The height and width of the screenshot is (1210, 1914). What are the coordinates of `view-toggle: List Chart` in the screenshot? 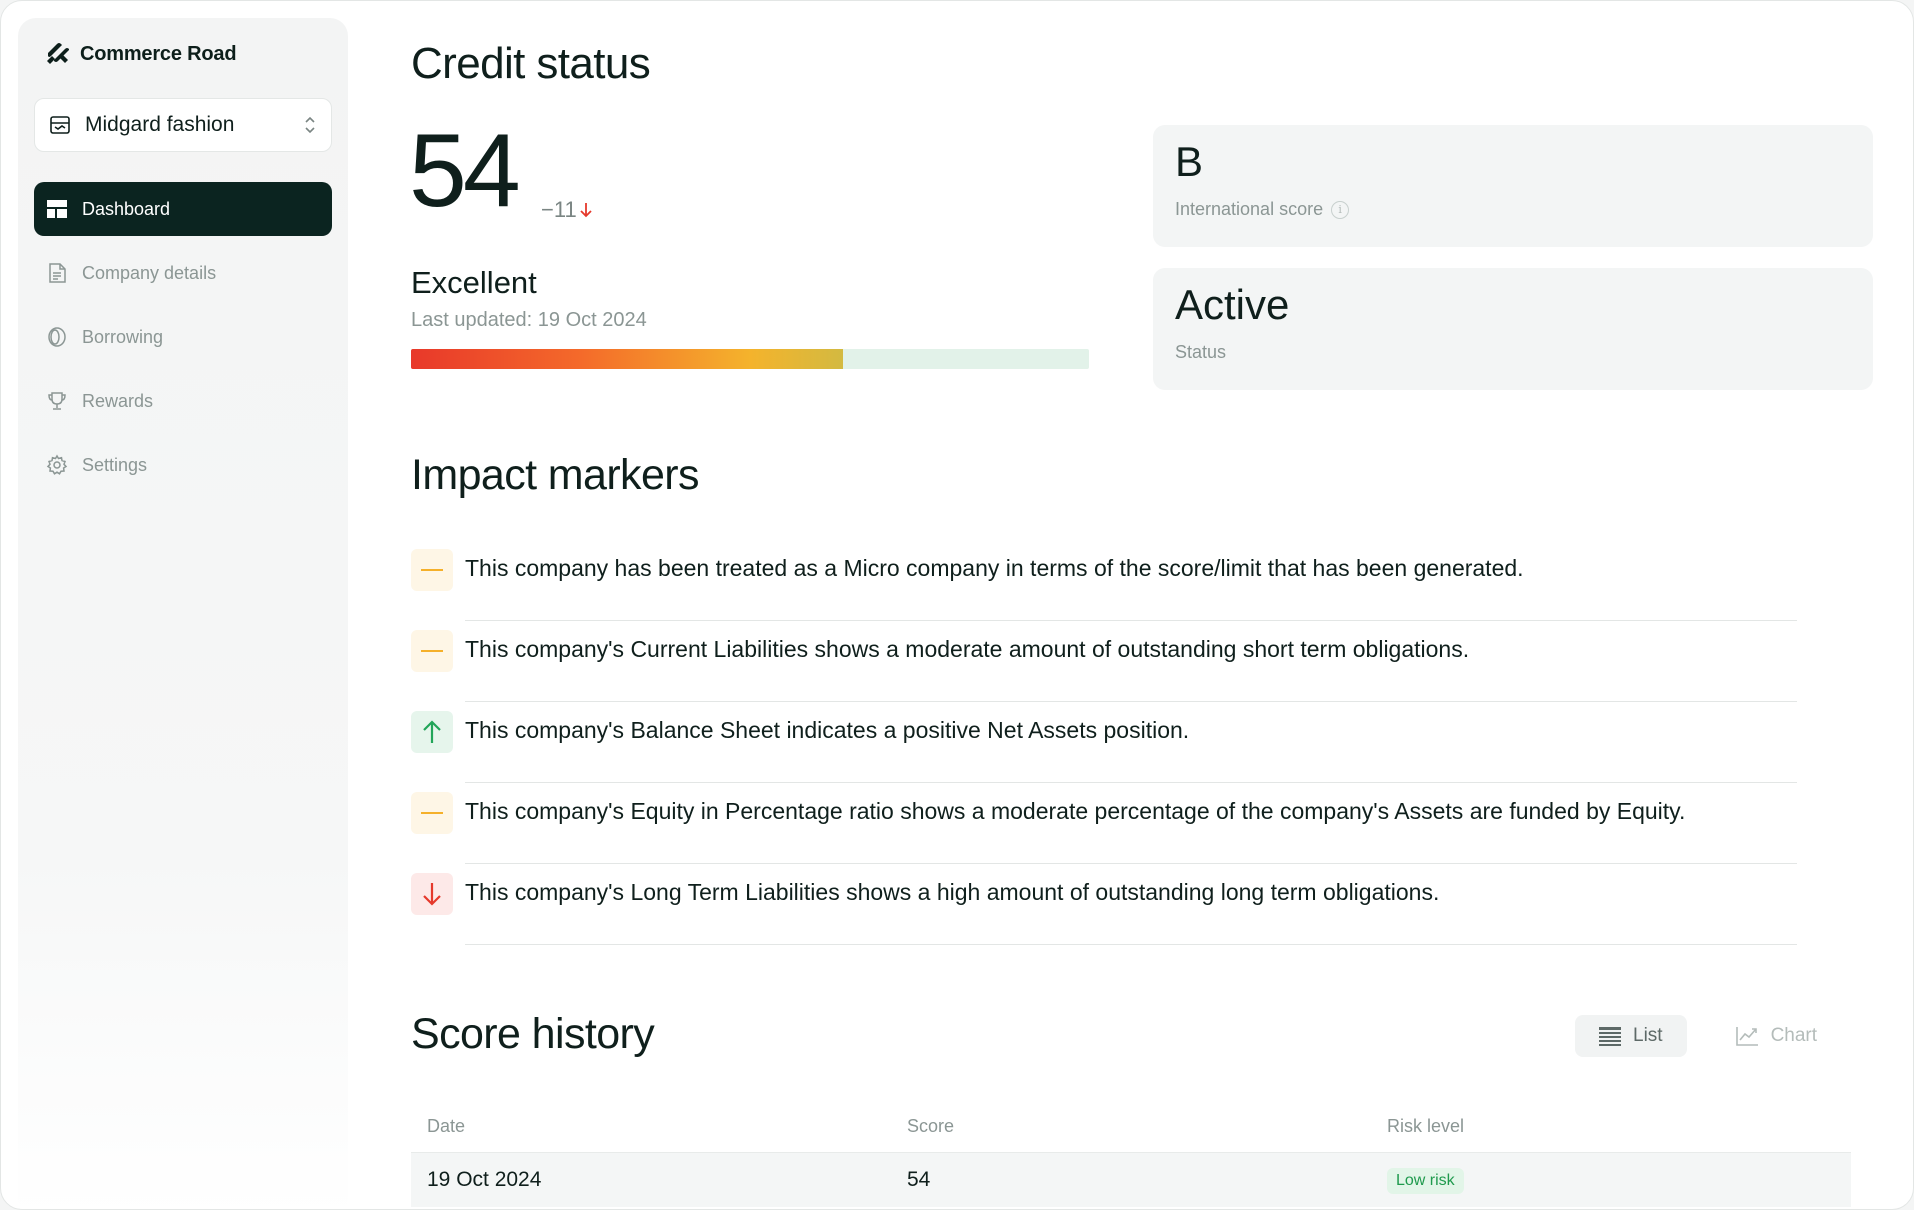 It's located at (1708, 1036).